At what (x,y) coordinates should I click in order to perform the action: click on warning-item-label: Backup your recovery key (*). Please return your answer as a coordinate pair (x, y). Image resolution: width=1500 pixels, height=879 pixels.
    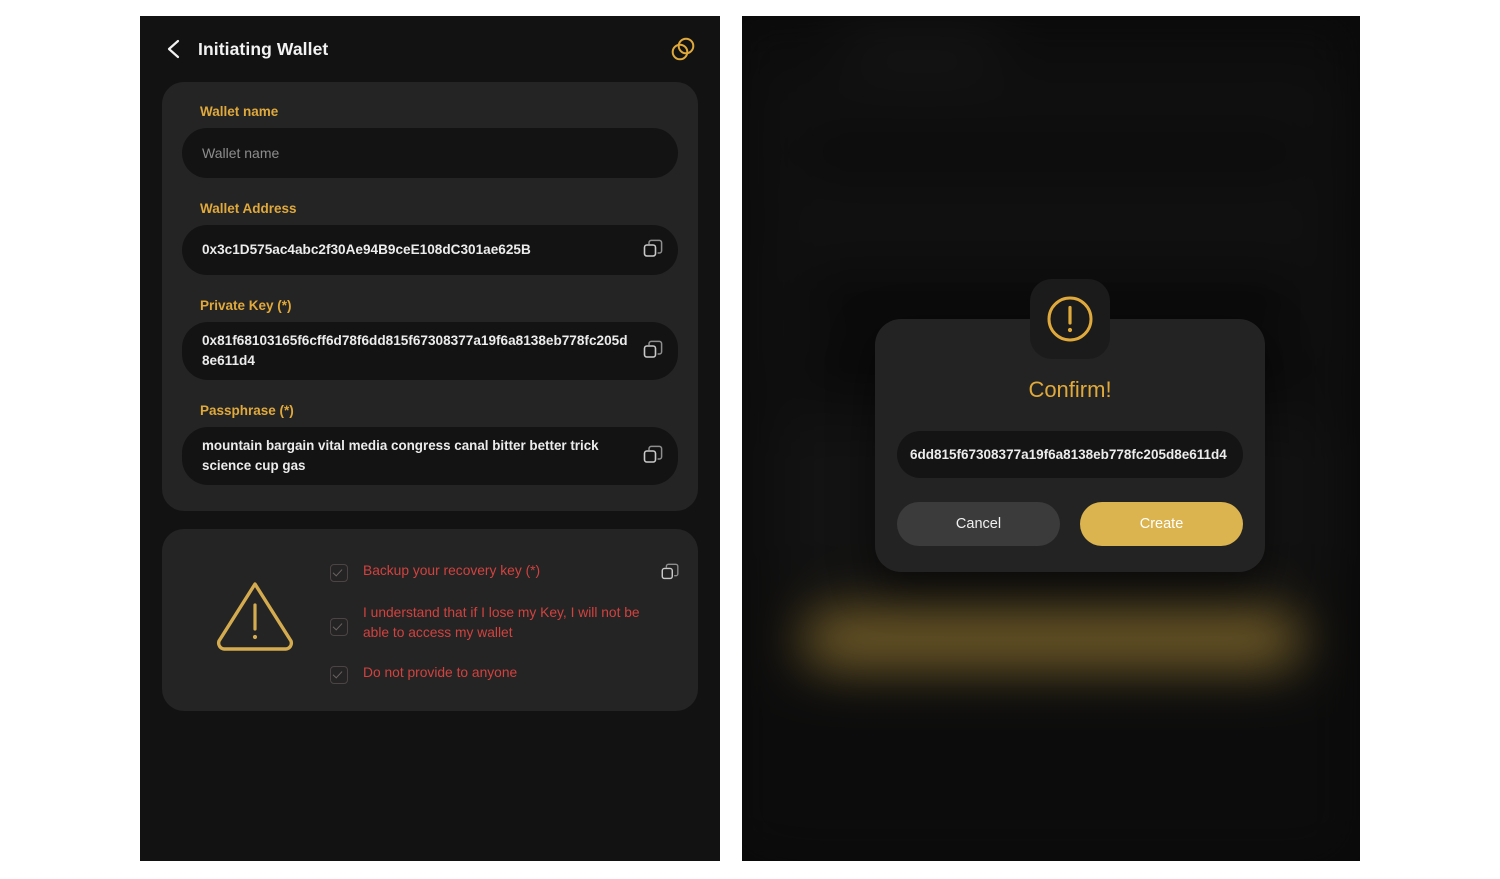
    Looking at the image, I should click on (452, 570).